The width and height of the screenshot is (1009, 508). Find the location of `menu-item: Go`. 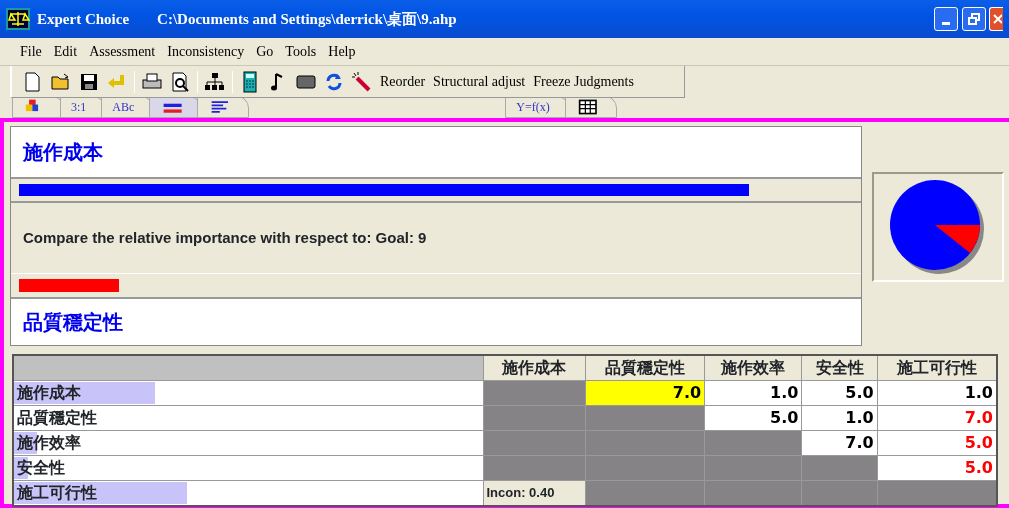

menu-item: Go is located at coordinates (265, 51).